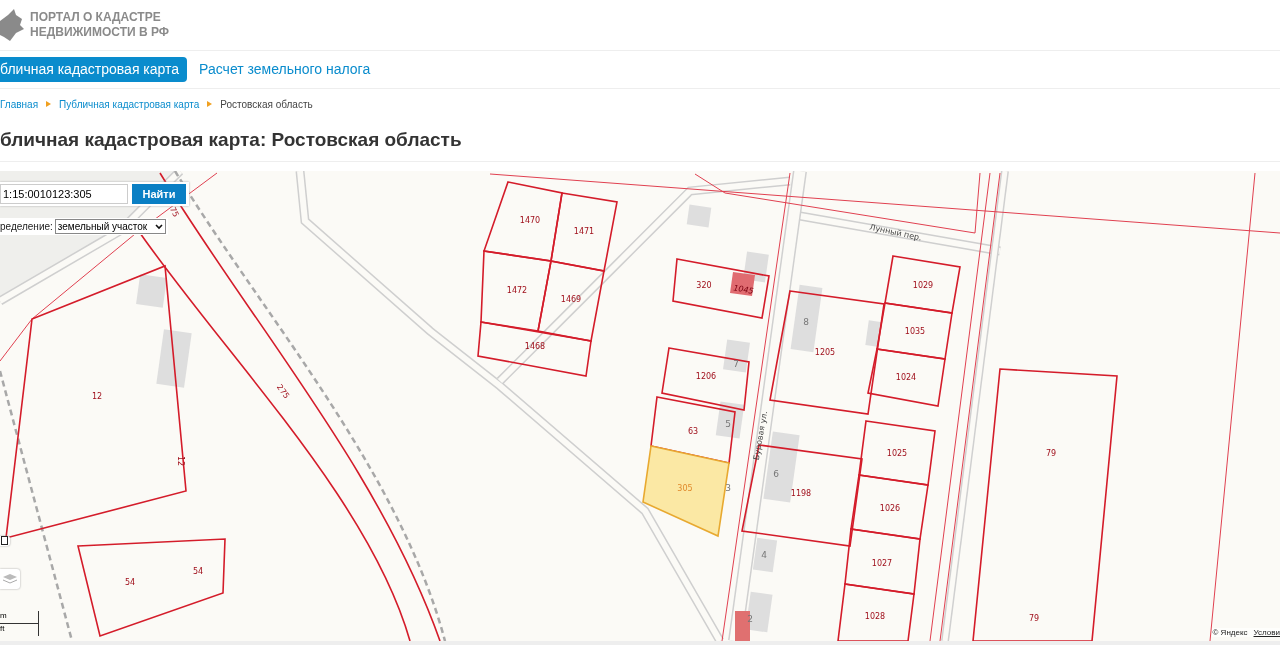 Image resolution: width=1280 pixels, height=645 pixels. What do you see at coordinates (1266, 632) in the screenshot?
I see `terms-link: Услови` at bounding box center [1266, 632].